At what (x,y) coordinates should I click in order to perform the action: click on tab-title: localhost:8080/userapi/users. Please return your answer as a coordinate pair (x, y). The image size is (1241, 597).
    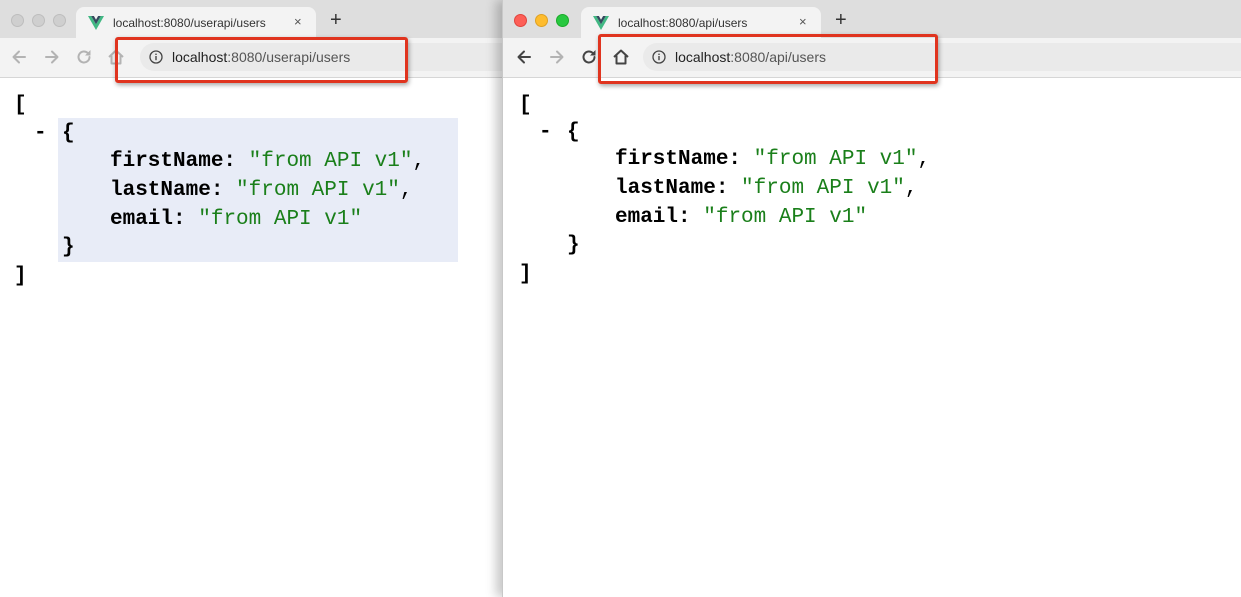
    Looking at the image, I should click on (189, 23).